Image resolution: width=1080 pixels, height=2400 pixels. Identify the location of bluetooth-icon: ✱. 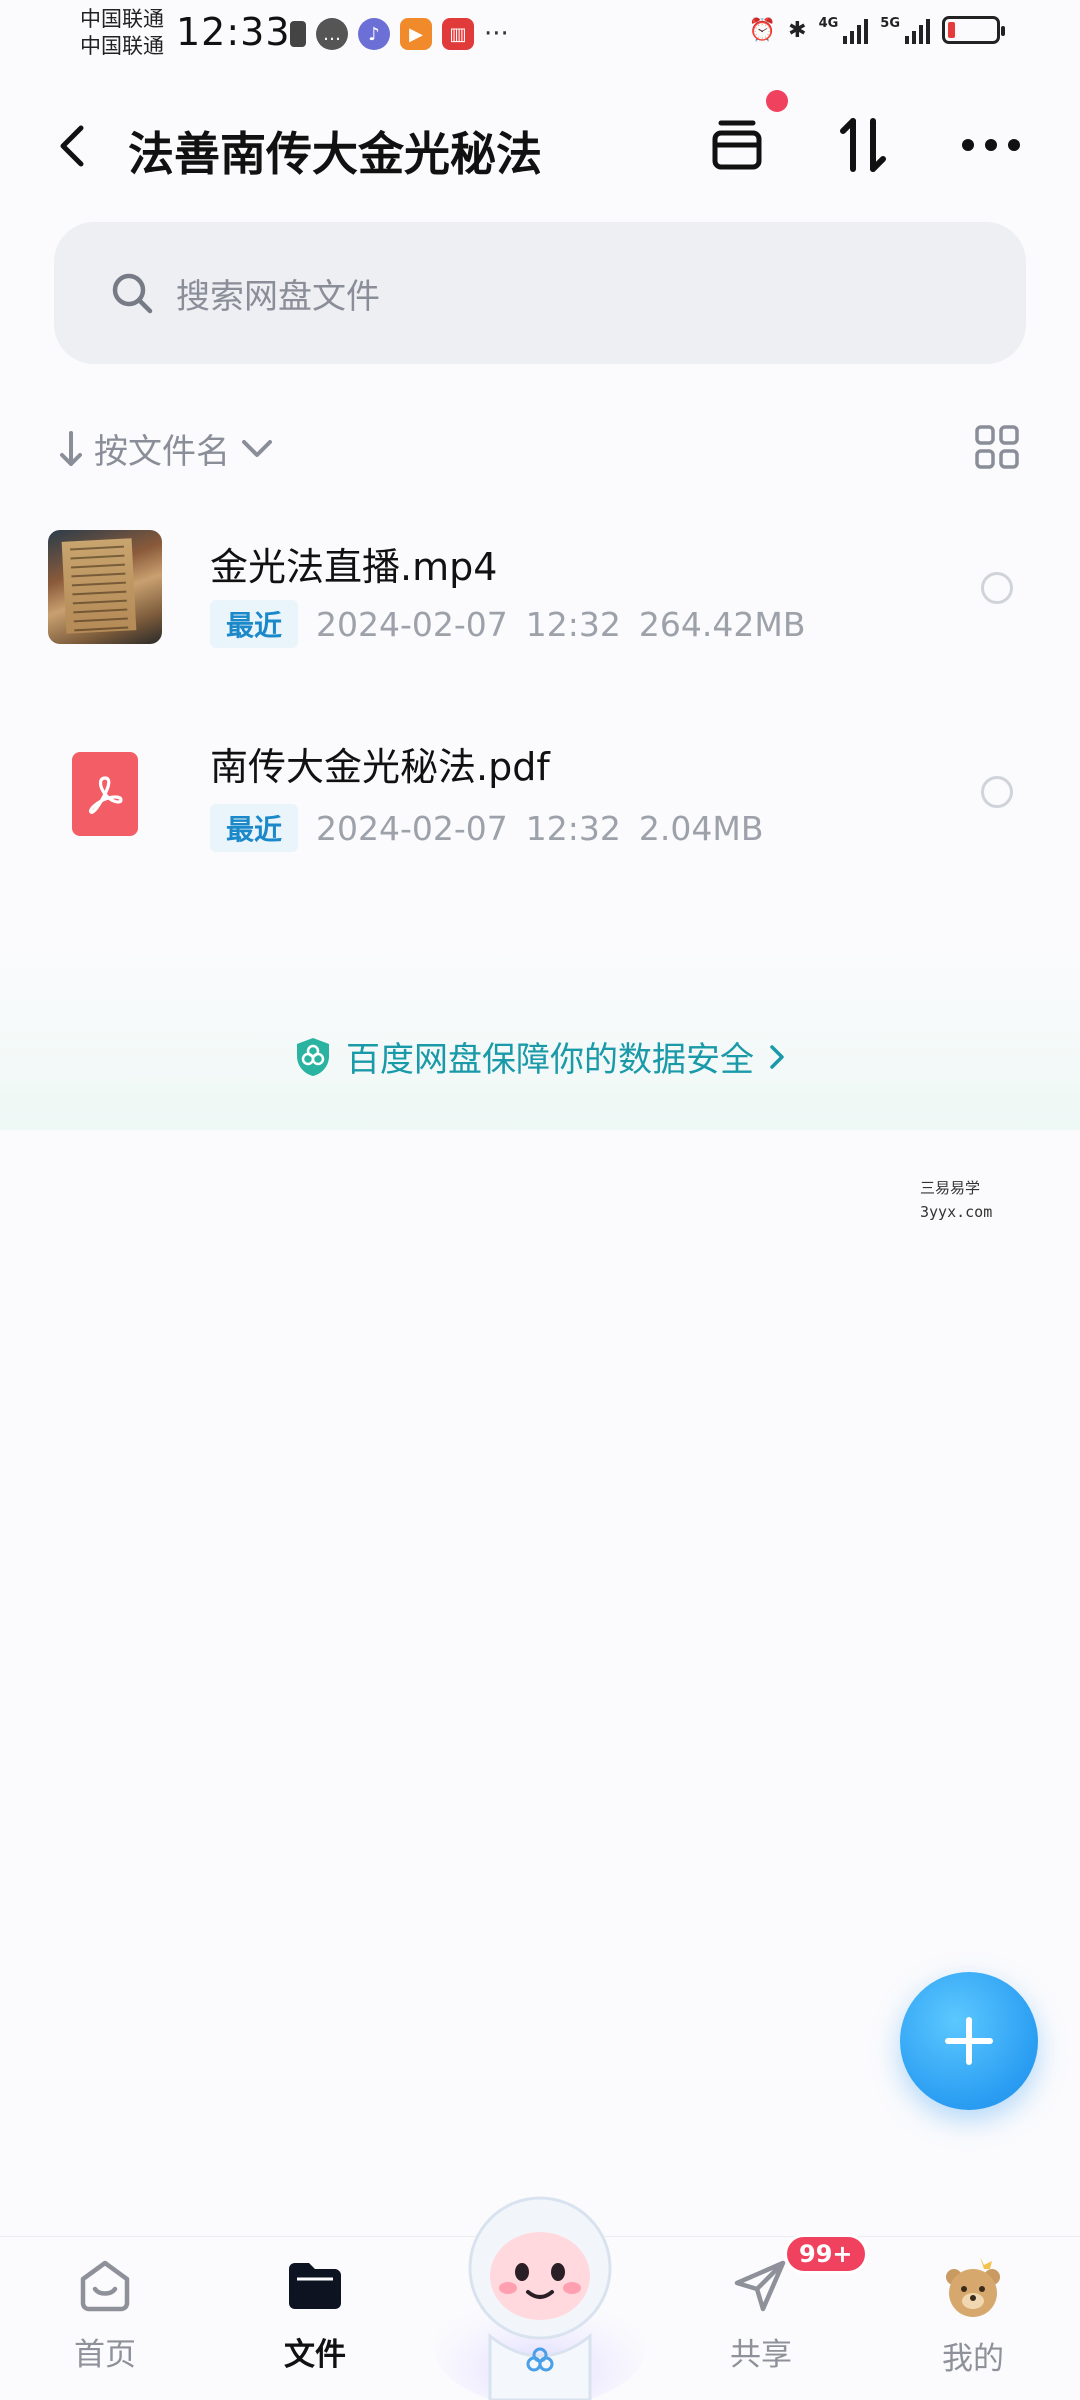
(797, 30).